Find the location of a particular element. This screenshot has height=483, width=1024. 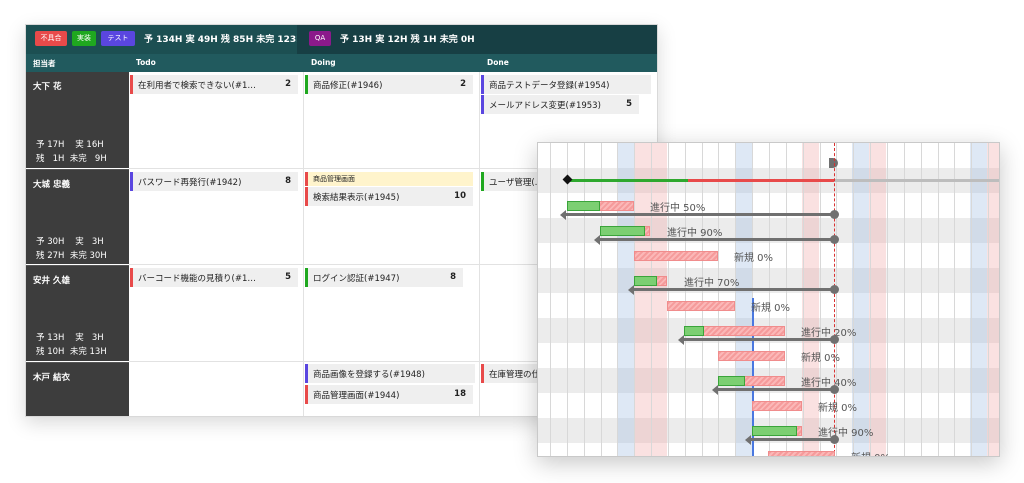

lane-assignee: 安井 久雄 予 13H 実 3H 残 10H 未完 13H is located at coordinates (77, 313).